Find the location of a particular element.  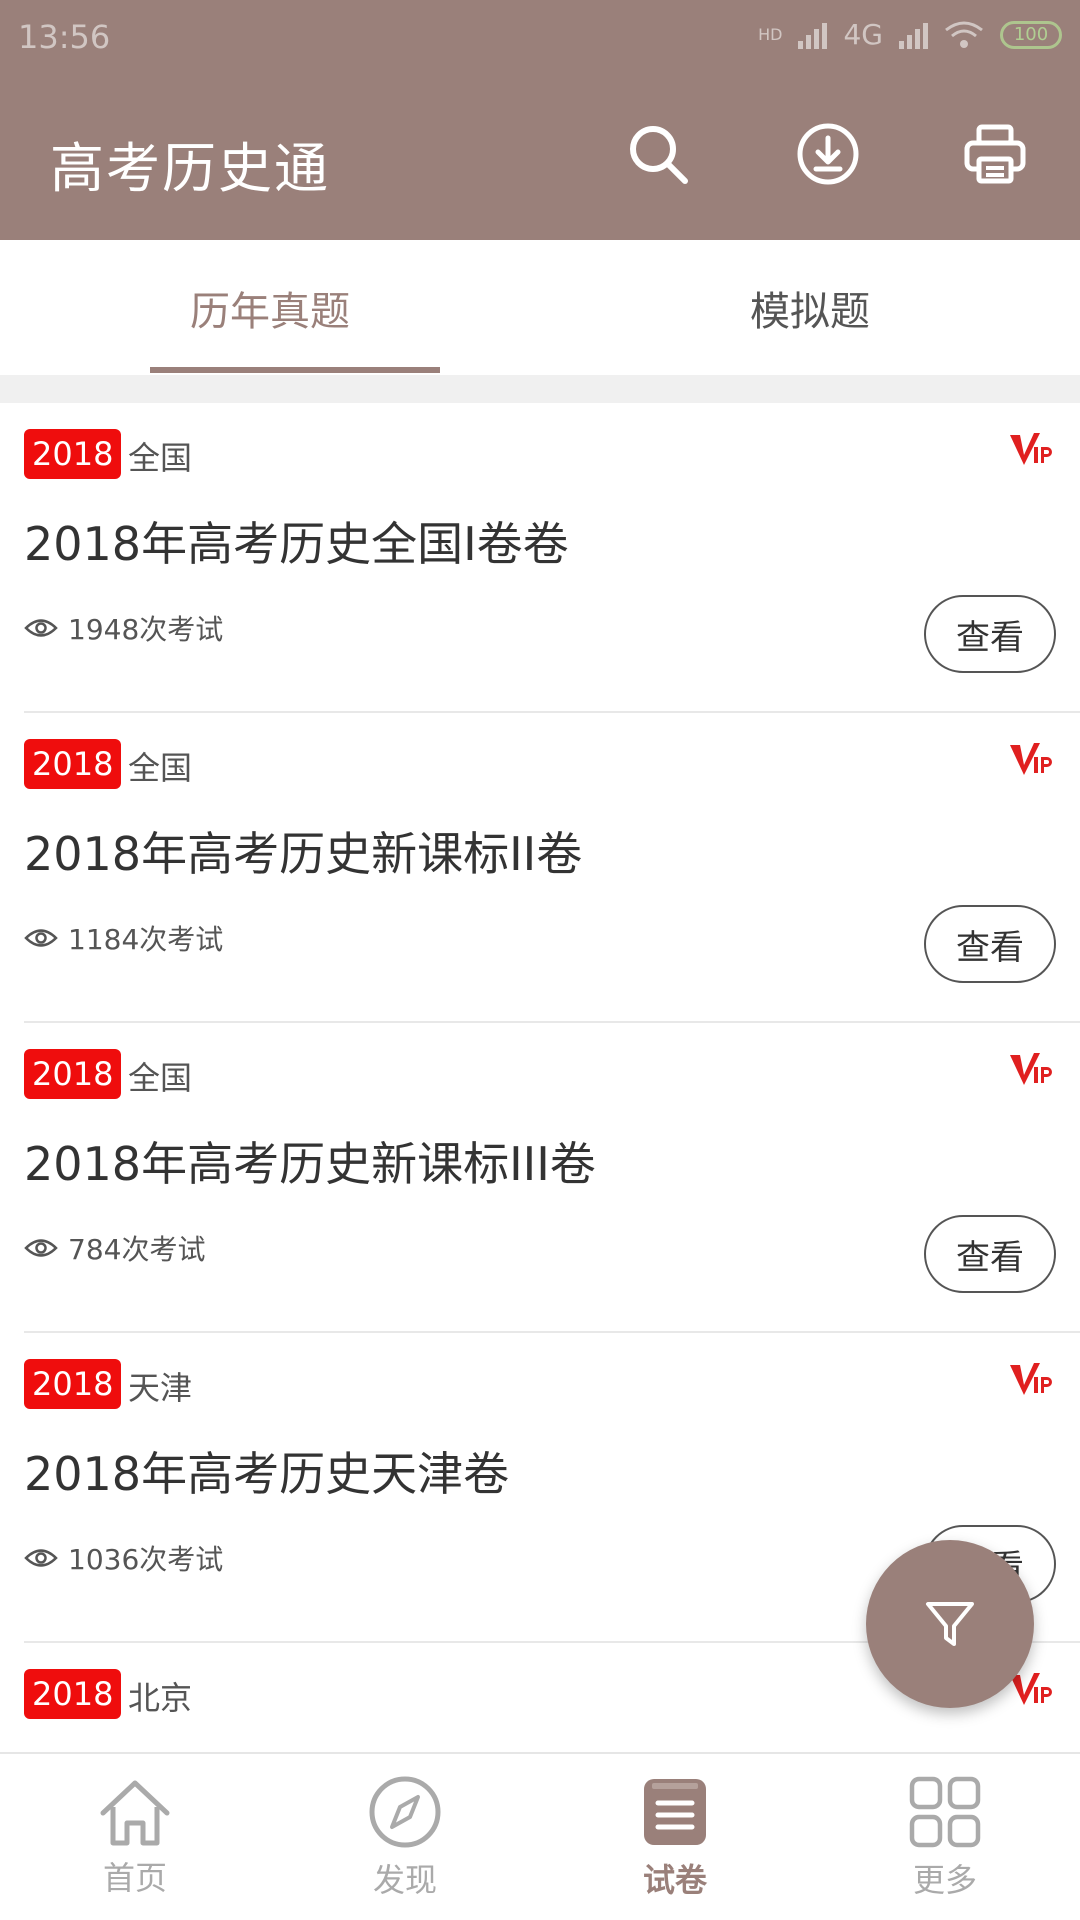

tab-mock-exams: 模拟题 is located at coordinates (810, 307).